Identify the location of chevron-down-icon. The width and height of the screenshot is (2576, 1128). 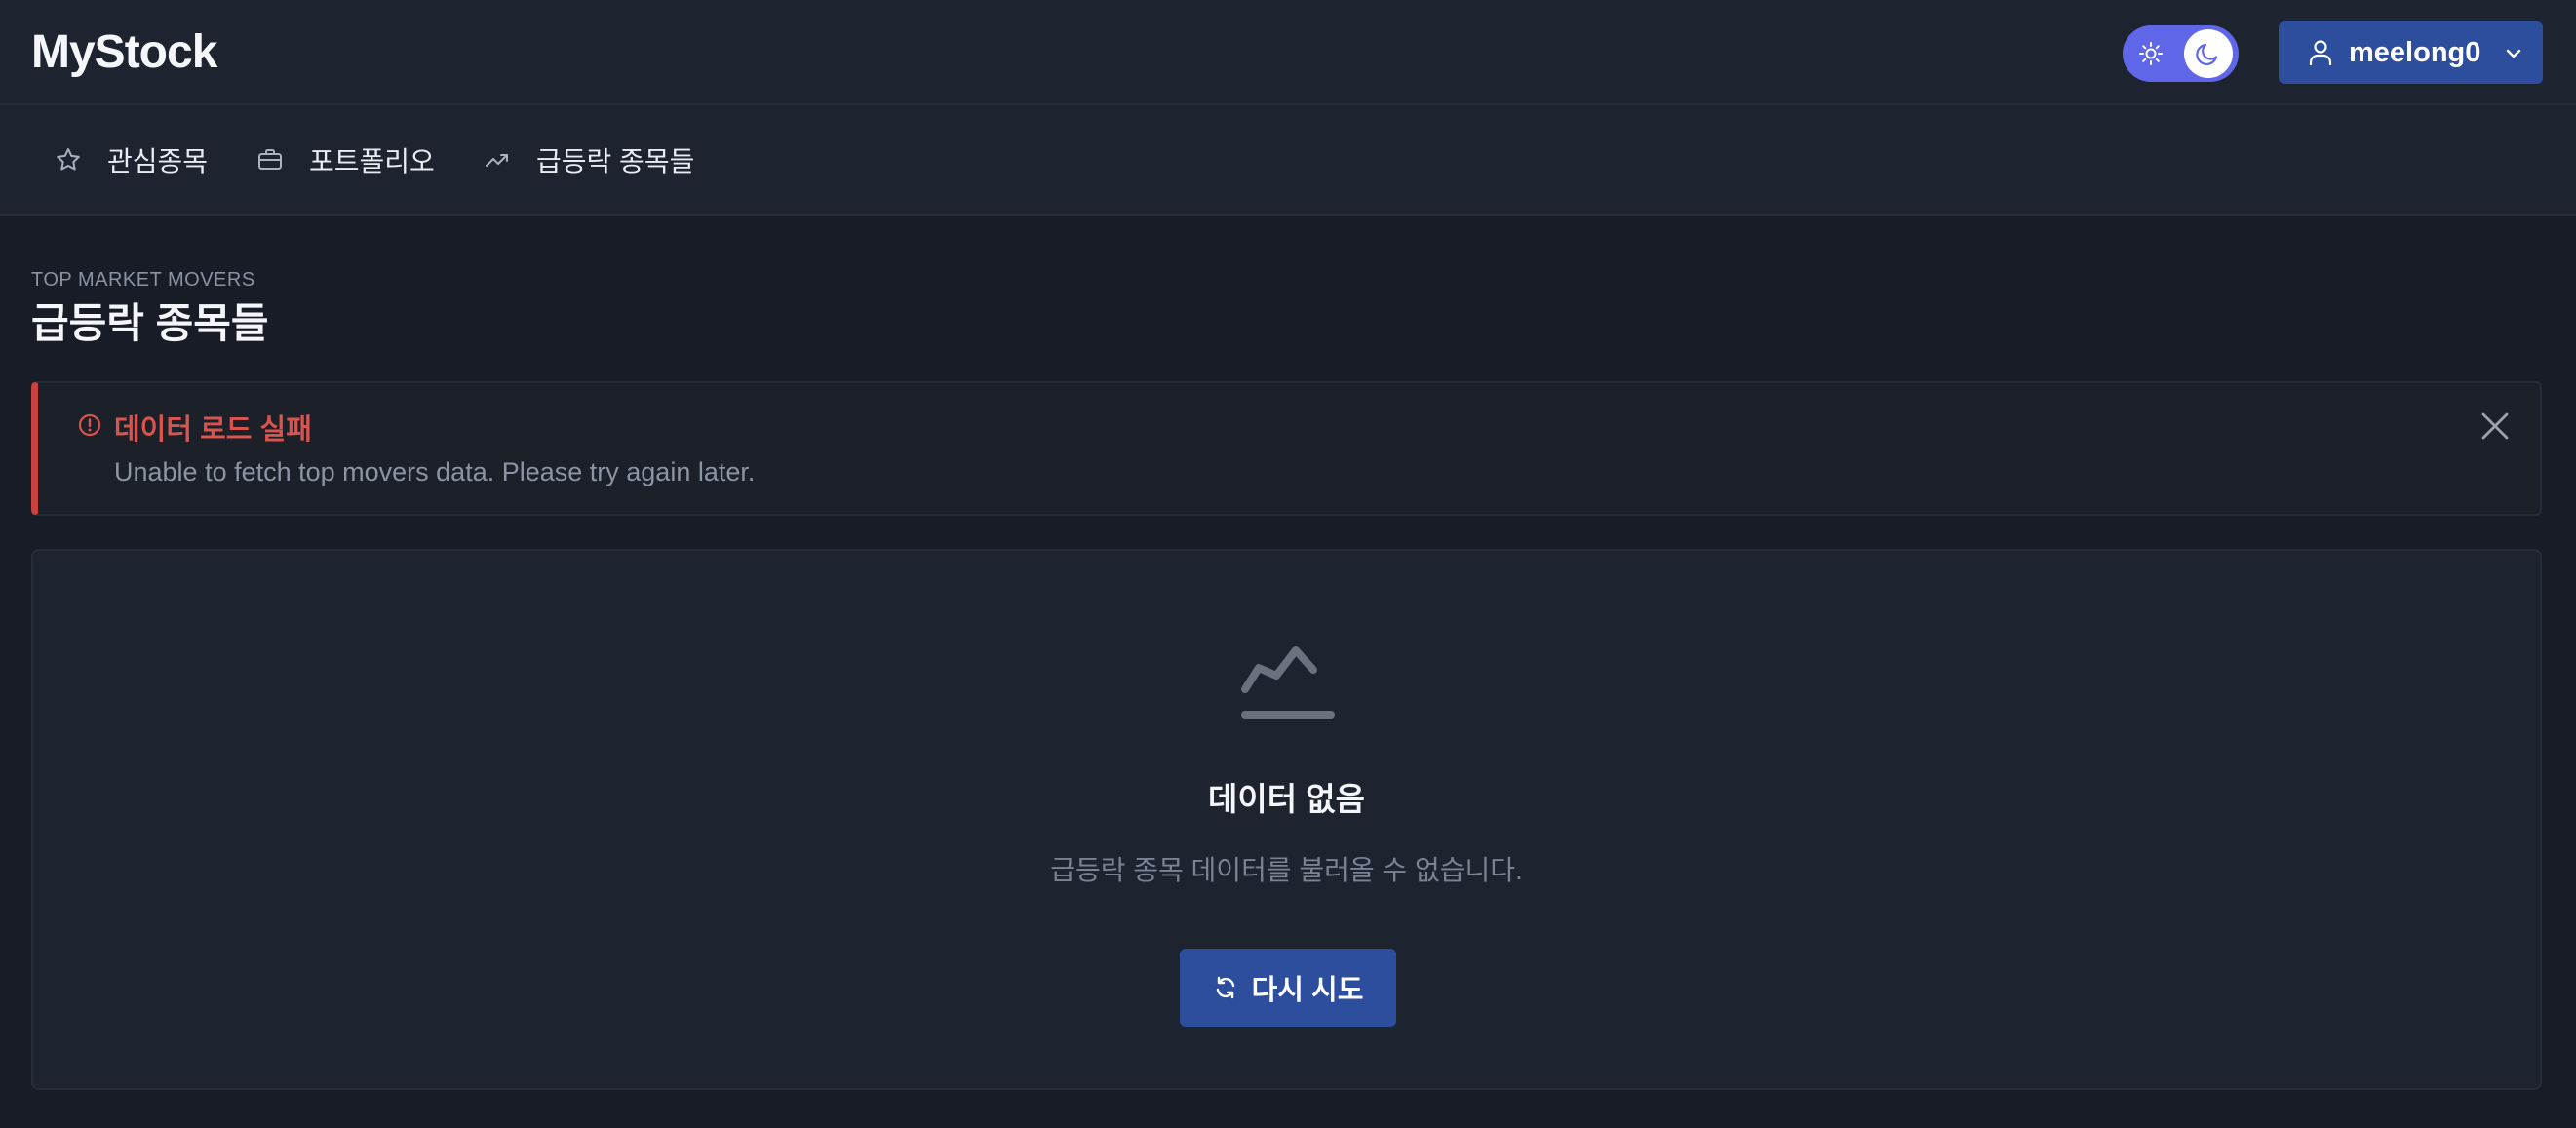
(2513, 54).